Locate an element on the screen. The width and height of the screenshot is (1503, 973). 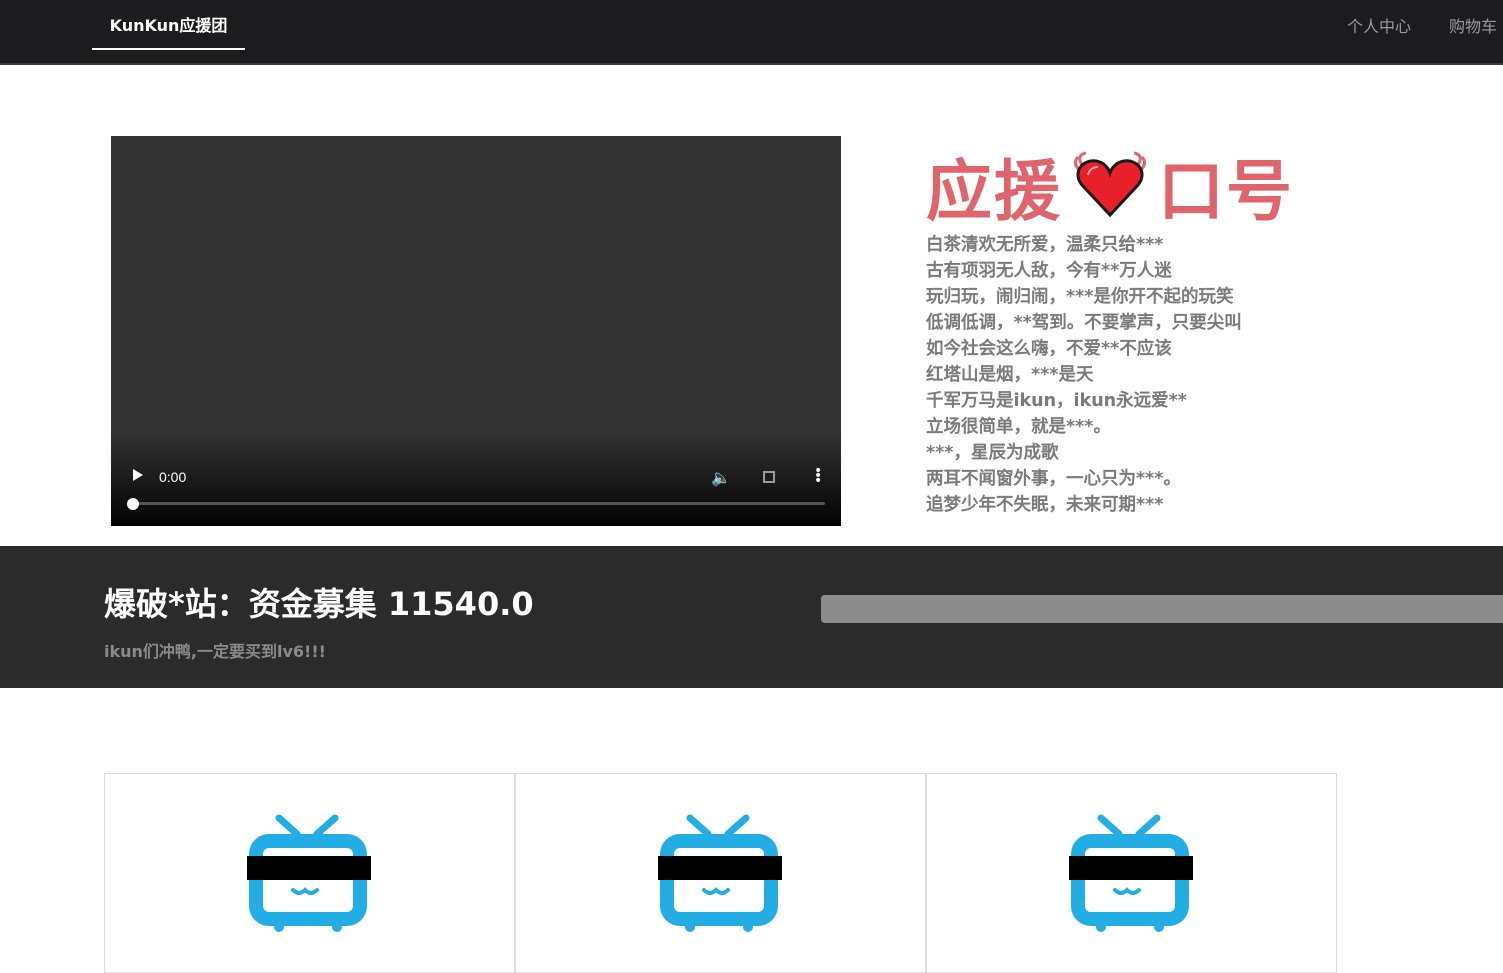
slogan-line: ***，星辰为成歌 is located at coordinates (992, 453).